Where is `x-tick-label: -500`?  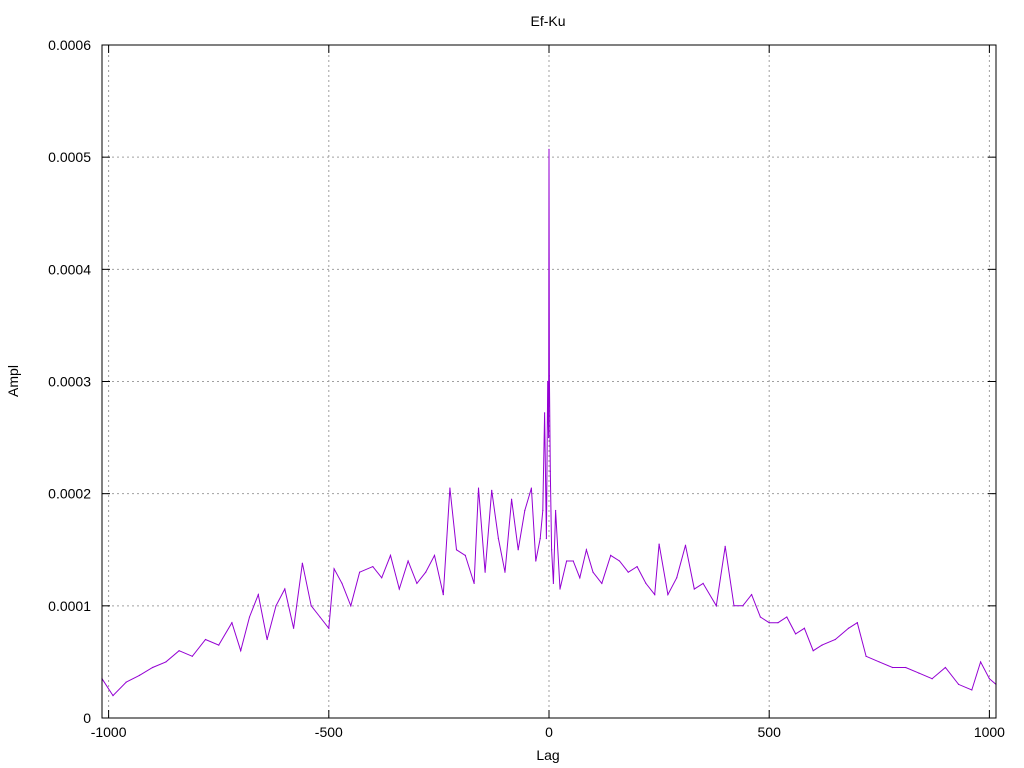
x-tick-label: -500 is located at coordinates (329, 732).